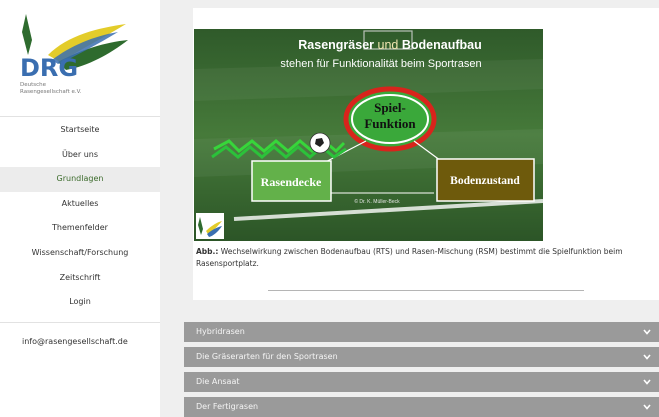 The width and height of the screenshot is (659, 417). Describe the element at coordinates (377, 201) in the screenshot. I see `figure-credit: © Dr. K. Müller-Beck` at that location.